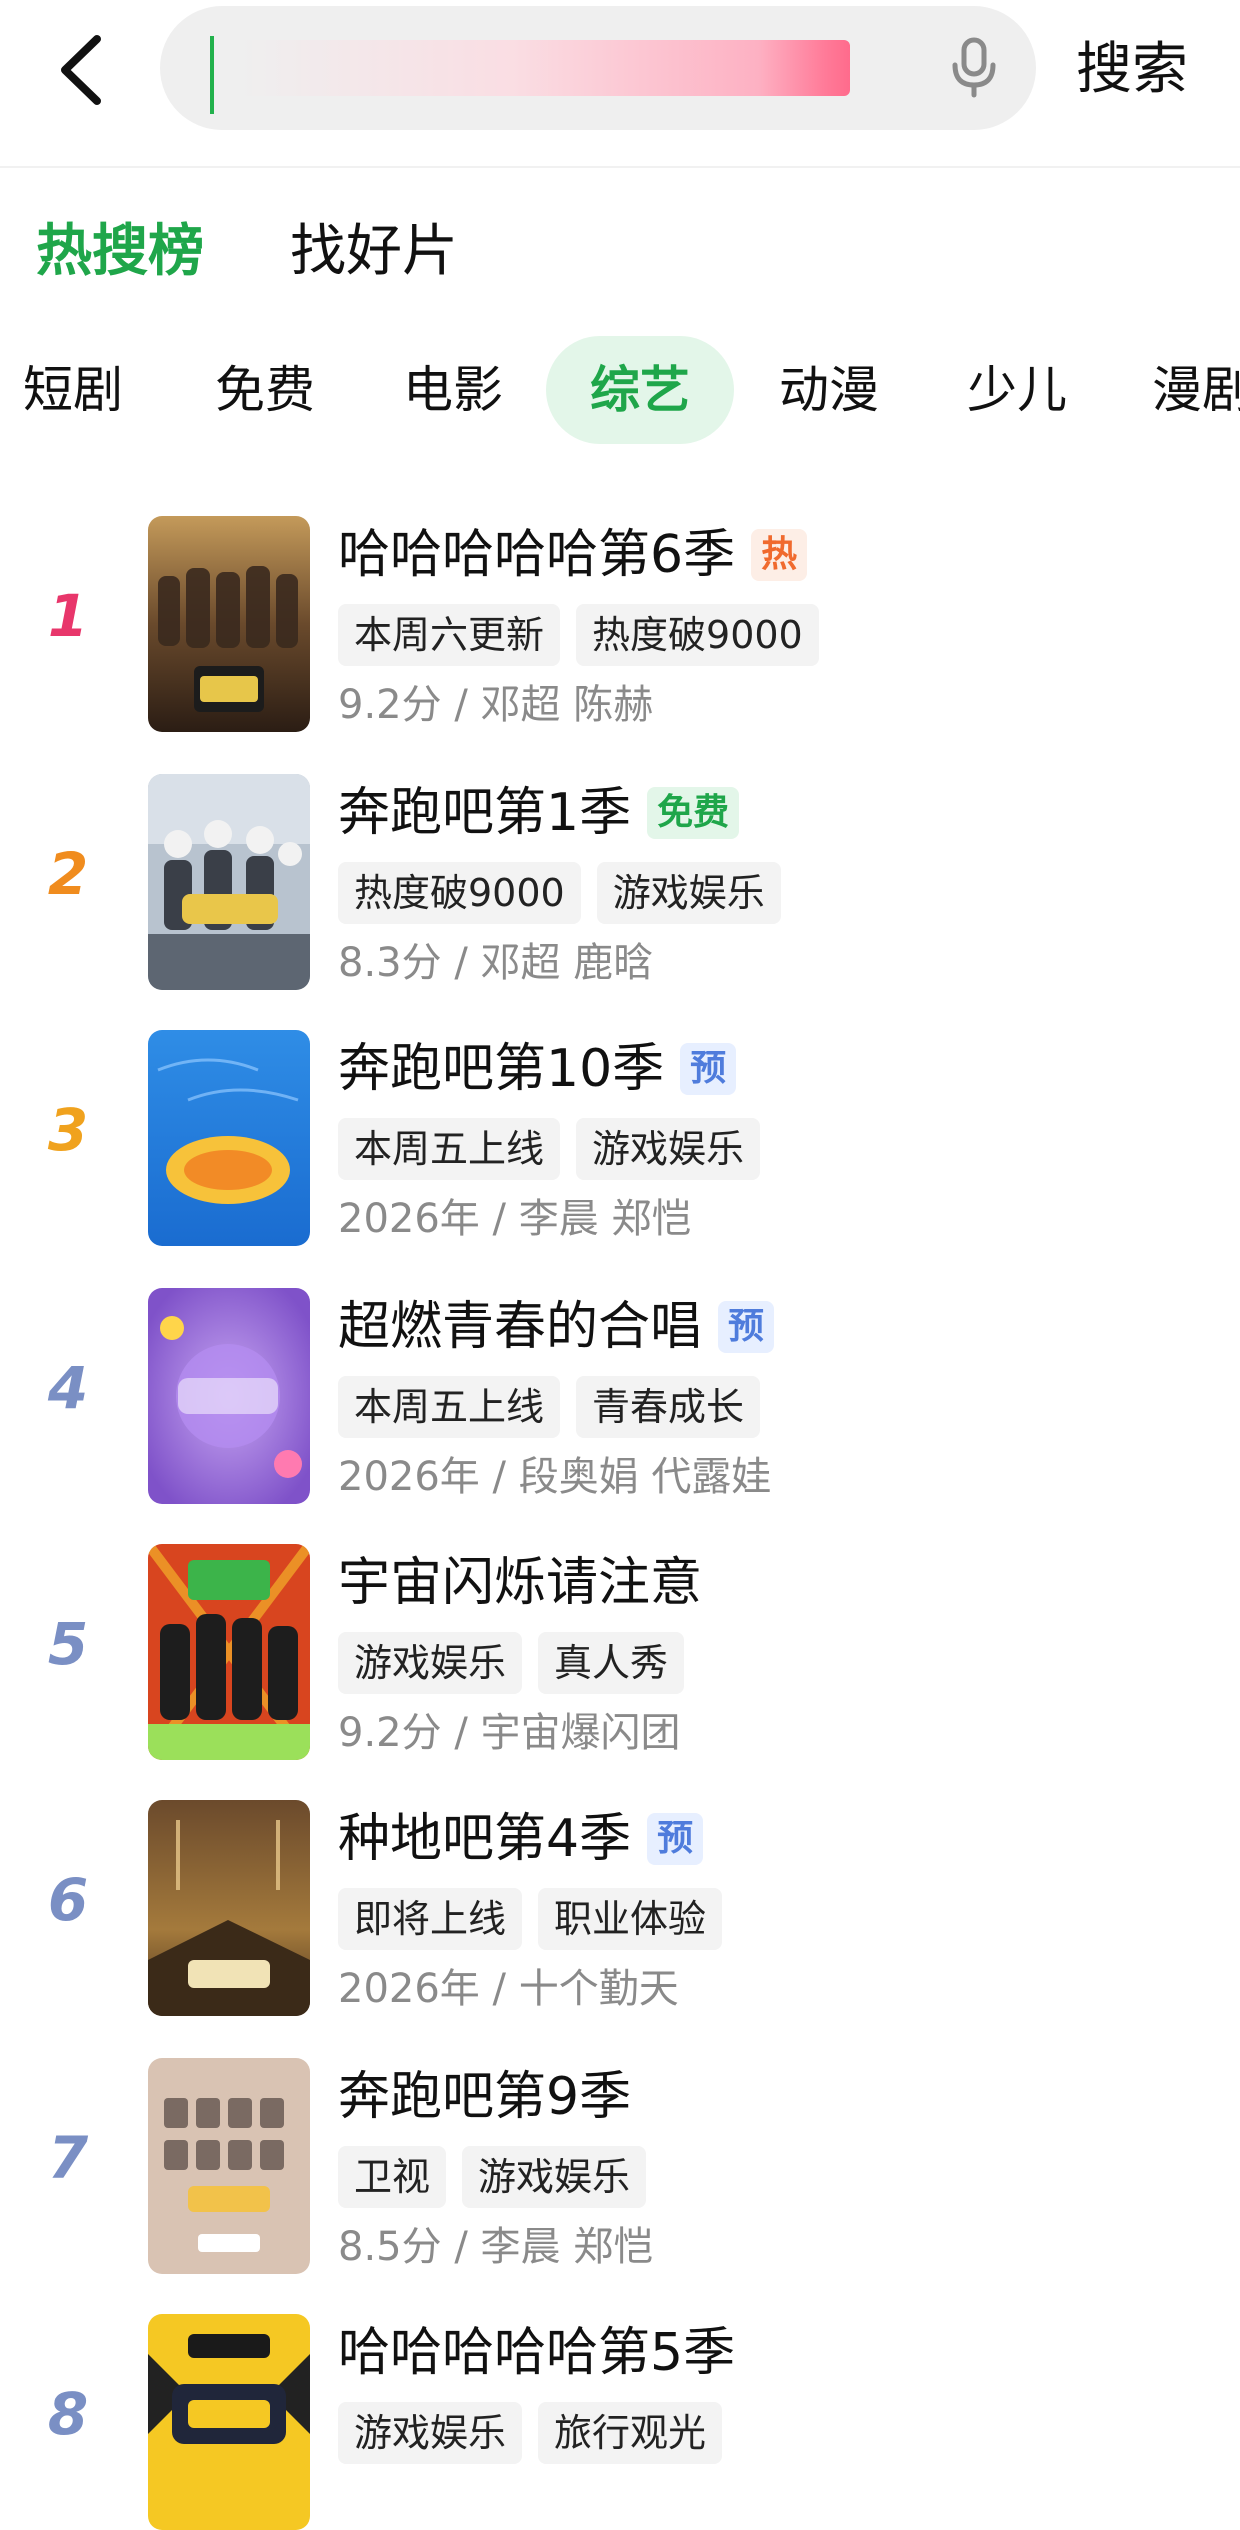  Describe the element at coordinates (484, 1839) in the screenshot. I see `show-title: 种地吧第4季` at that location.